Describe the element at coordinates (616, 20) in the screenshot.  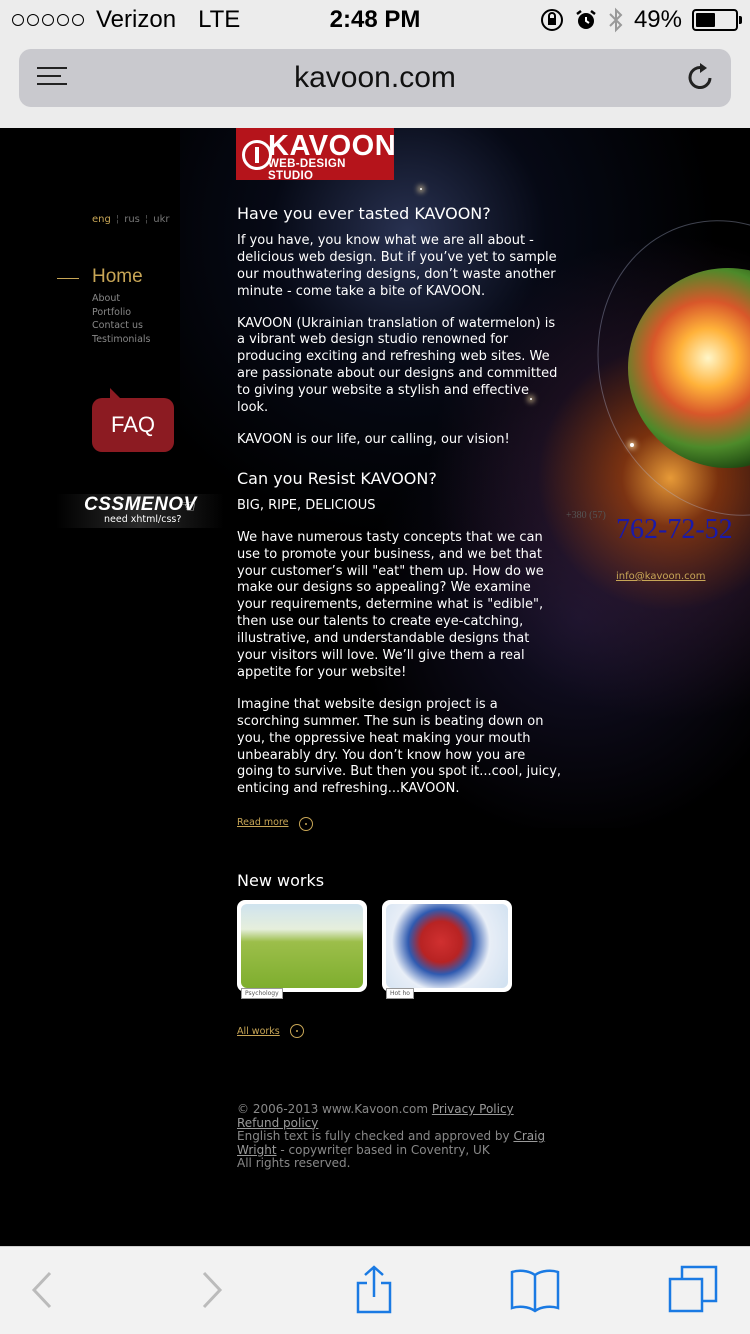
I see `bluetooth-icon` at that location.